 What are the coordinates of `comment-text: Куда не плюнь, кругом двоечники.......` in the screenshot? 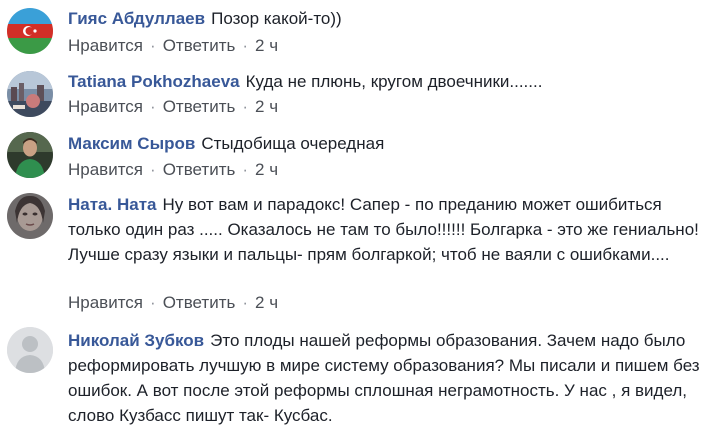 It's located at (394, 81).